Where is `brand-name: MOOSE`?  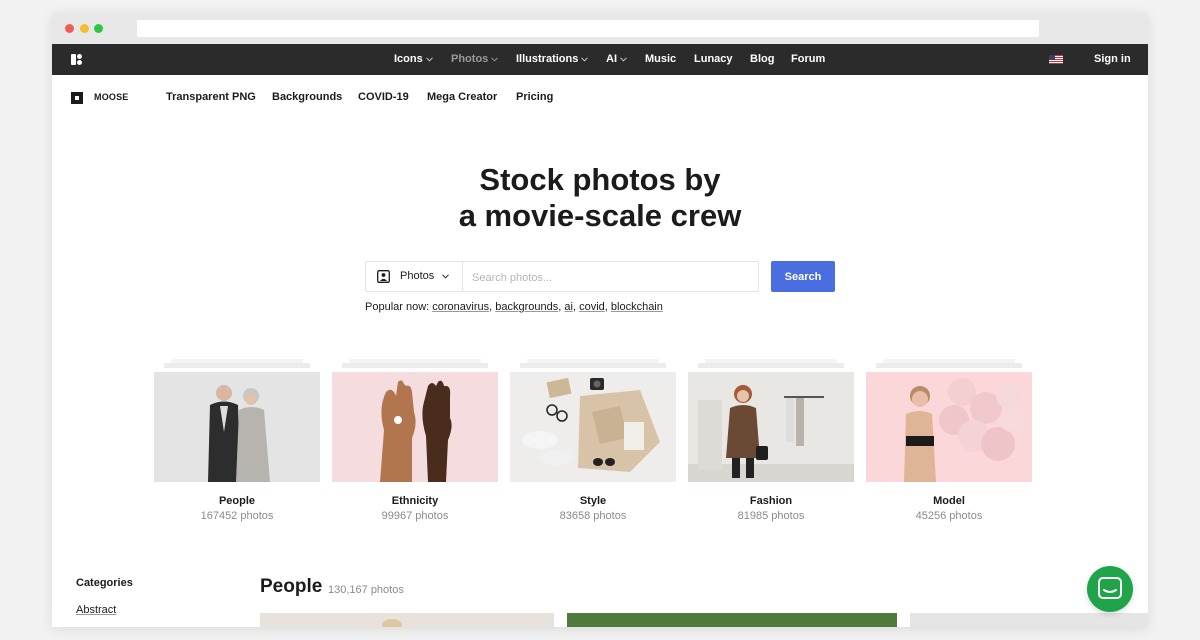
brand-name: MOOSE is located at coordinates (111, 97).